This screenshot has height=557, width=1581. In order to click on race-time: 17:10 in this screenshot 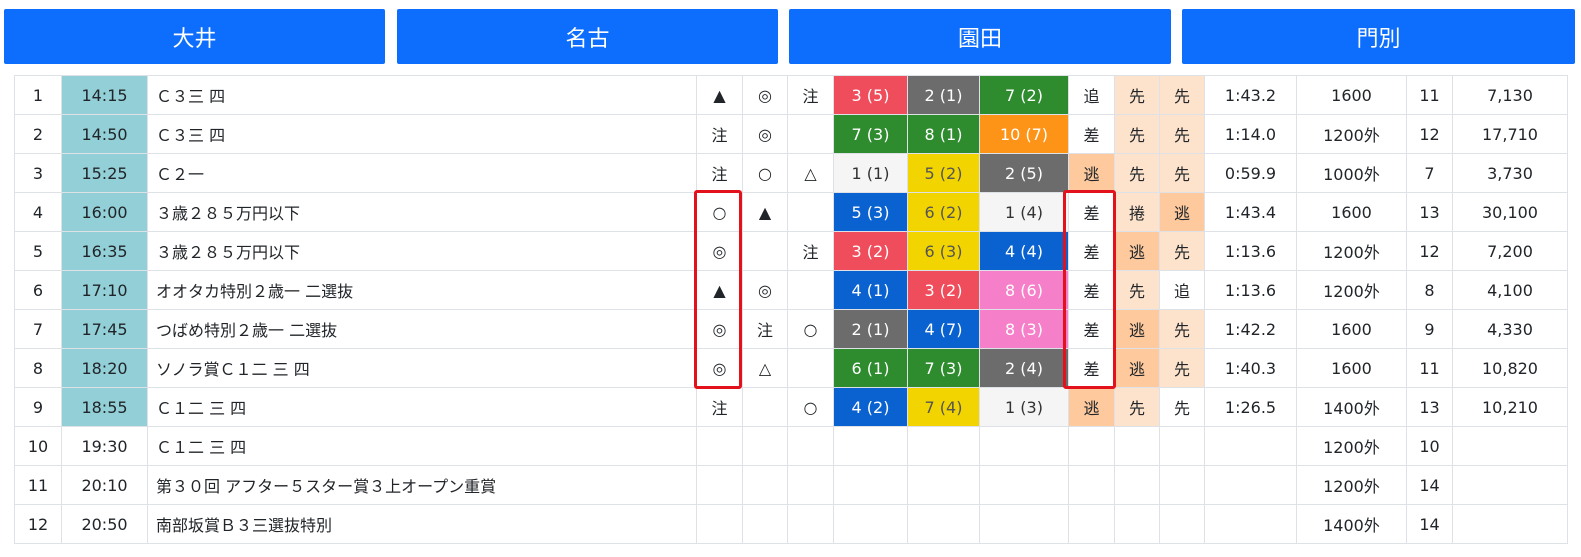, I will do `click(104, 290)`.